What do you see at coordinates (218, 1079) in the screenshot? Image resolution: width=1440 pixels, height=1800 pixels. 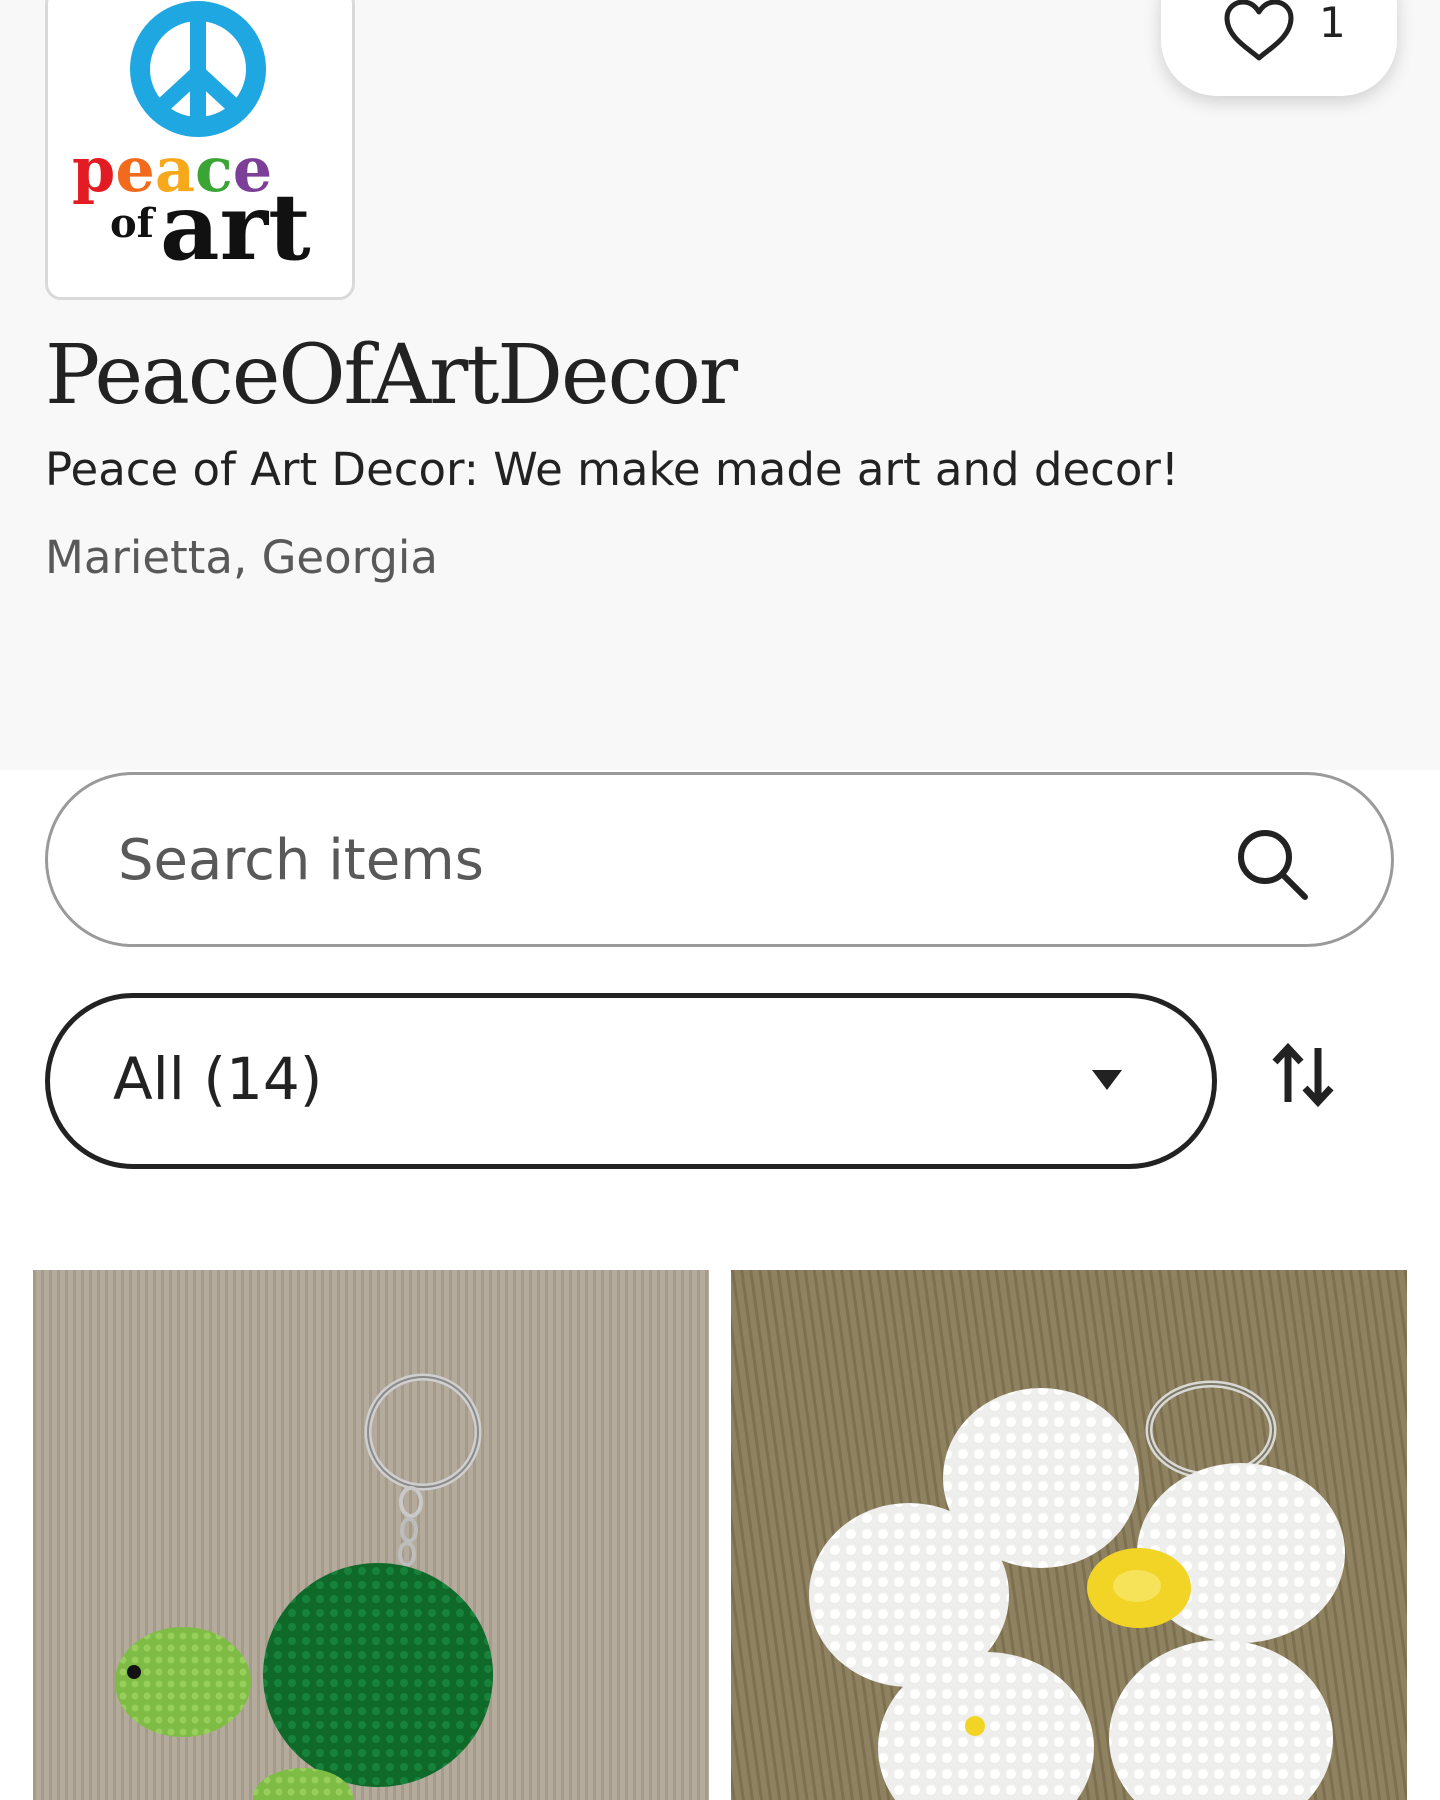 I see `filter-selected-label: All (14)` at bounding box center [218, 1079].